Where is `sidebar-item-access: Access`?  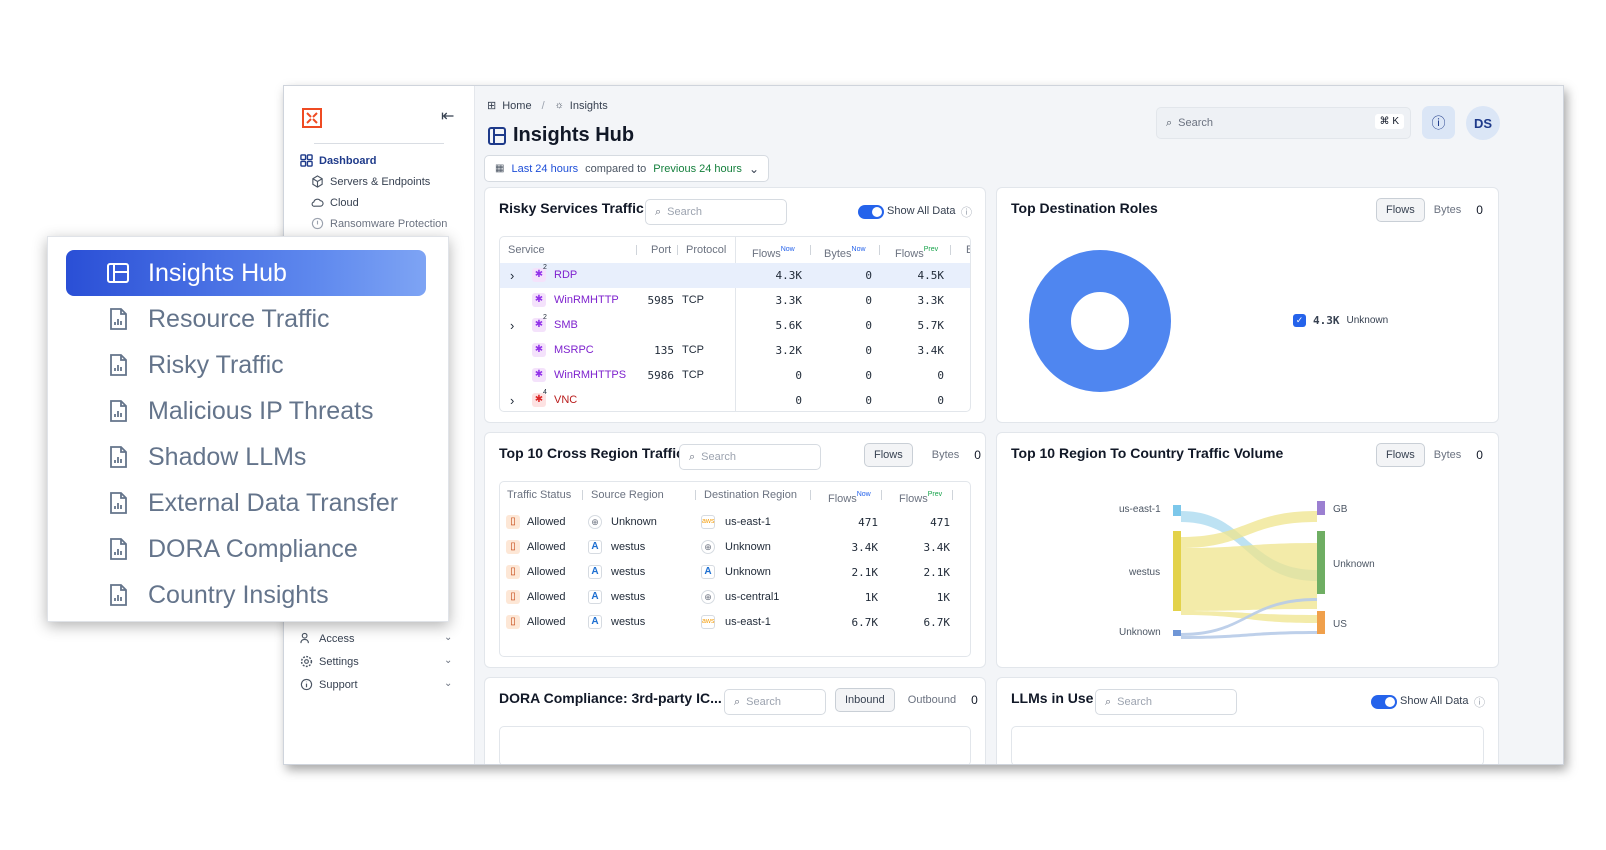 sidebar-item-access: Access is located at coordinates (327, 638).